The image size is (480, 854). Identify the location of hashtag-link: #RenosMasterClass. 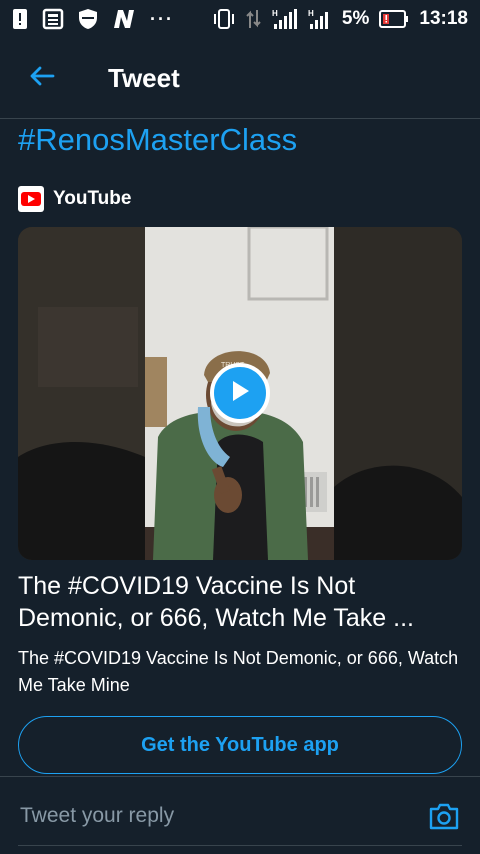
(157, 140).